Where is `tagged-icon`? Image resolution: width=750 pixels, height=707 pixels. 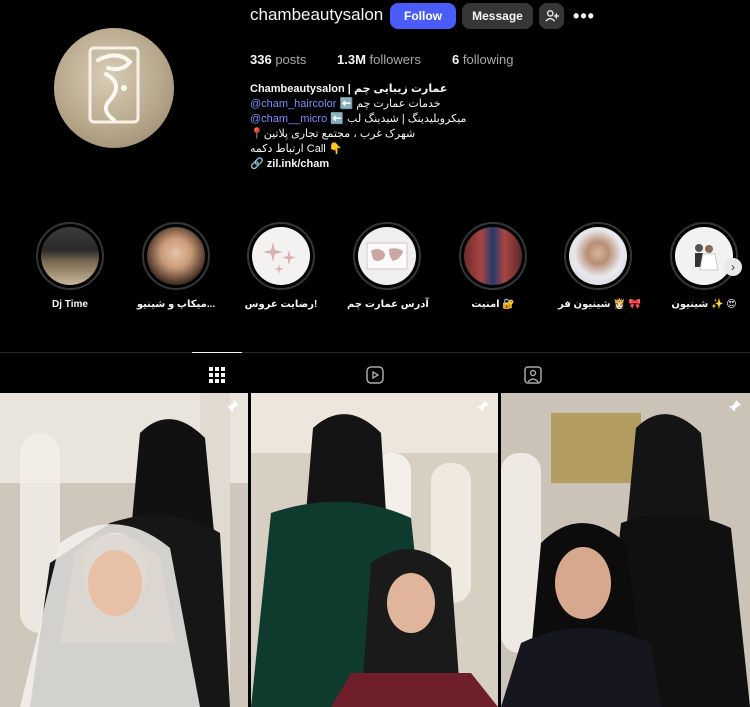
tagged-icon is located at coordinates (533, 375).